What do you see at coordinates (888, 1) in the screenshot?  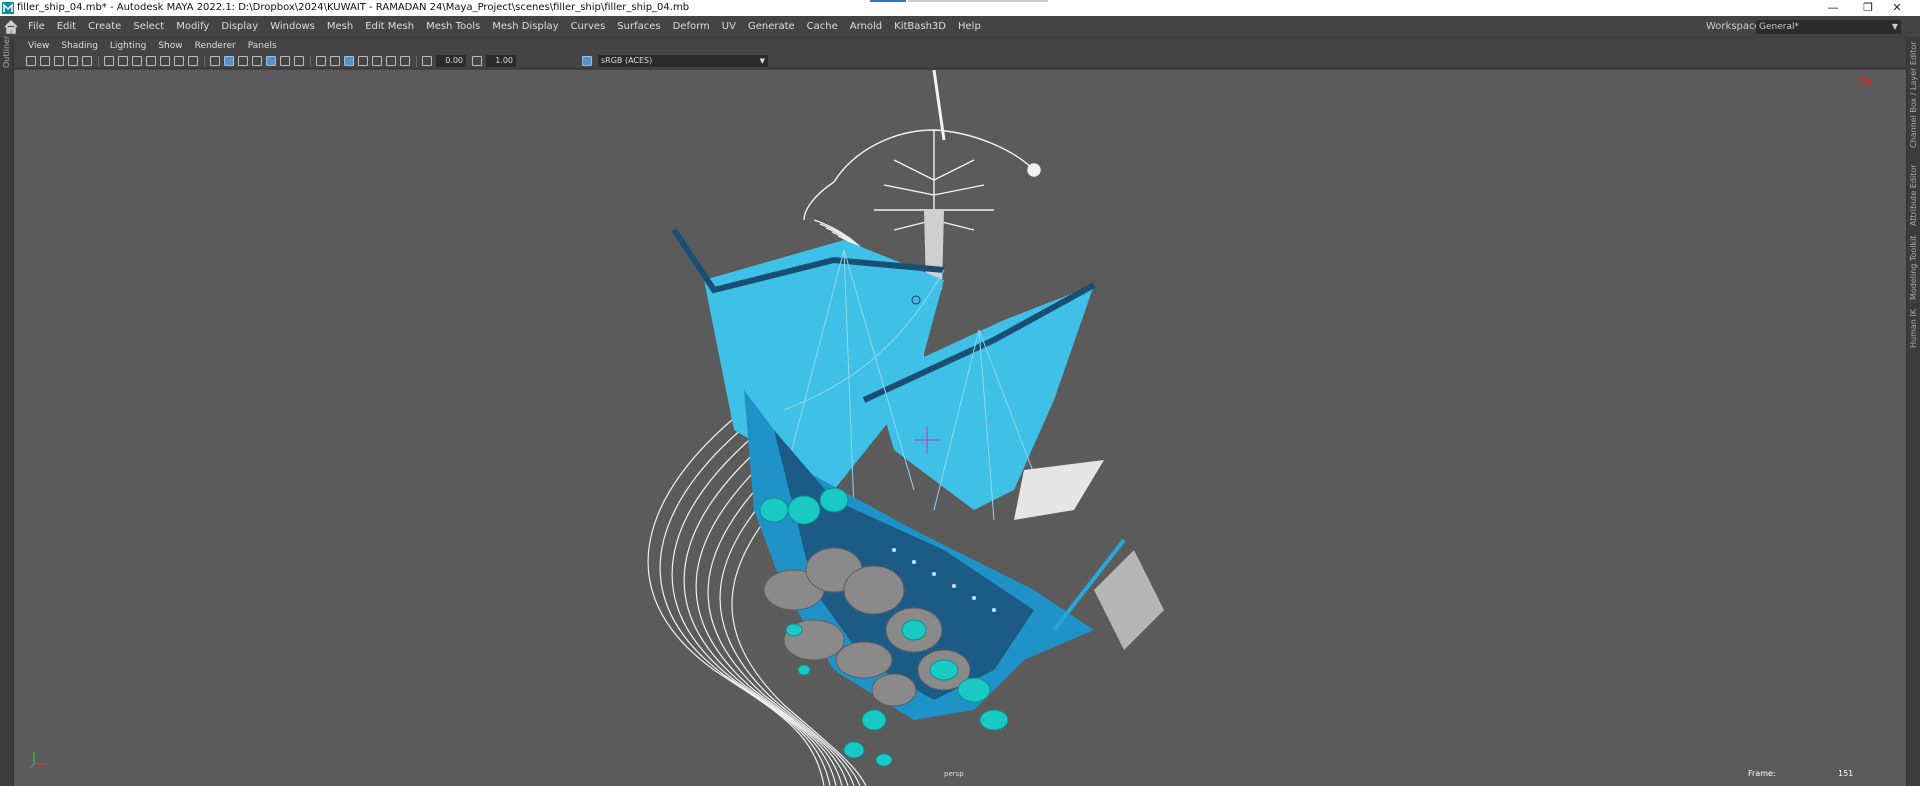 I see `title-tab-indicator` at bounding box center [888, 1].